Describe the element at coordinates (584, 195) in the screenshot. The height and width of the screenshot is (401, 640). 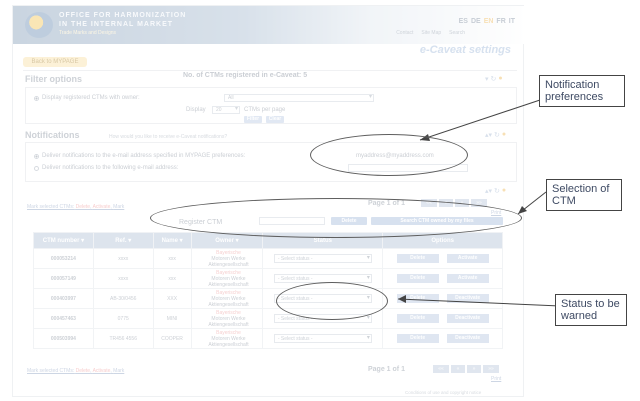
I see `callout-selection-of-ctm: Selection of CTM` at that location.